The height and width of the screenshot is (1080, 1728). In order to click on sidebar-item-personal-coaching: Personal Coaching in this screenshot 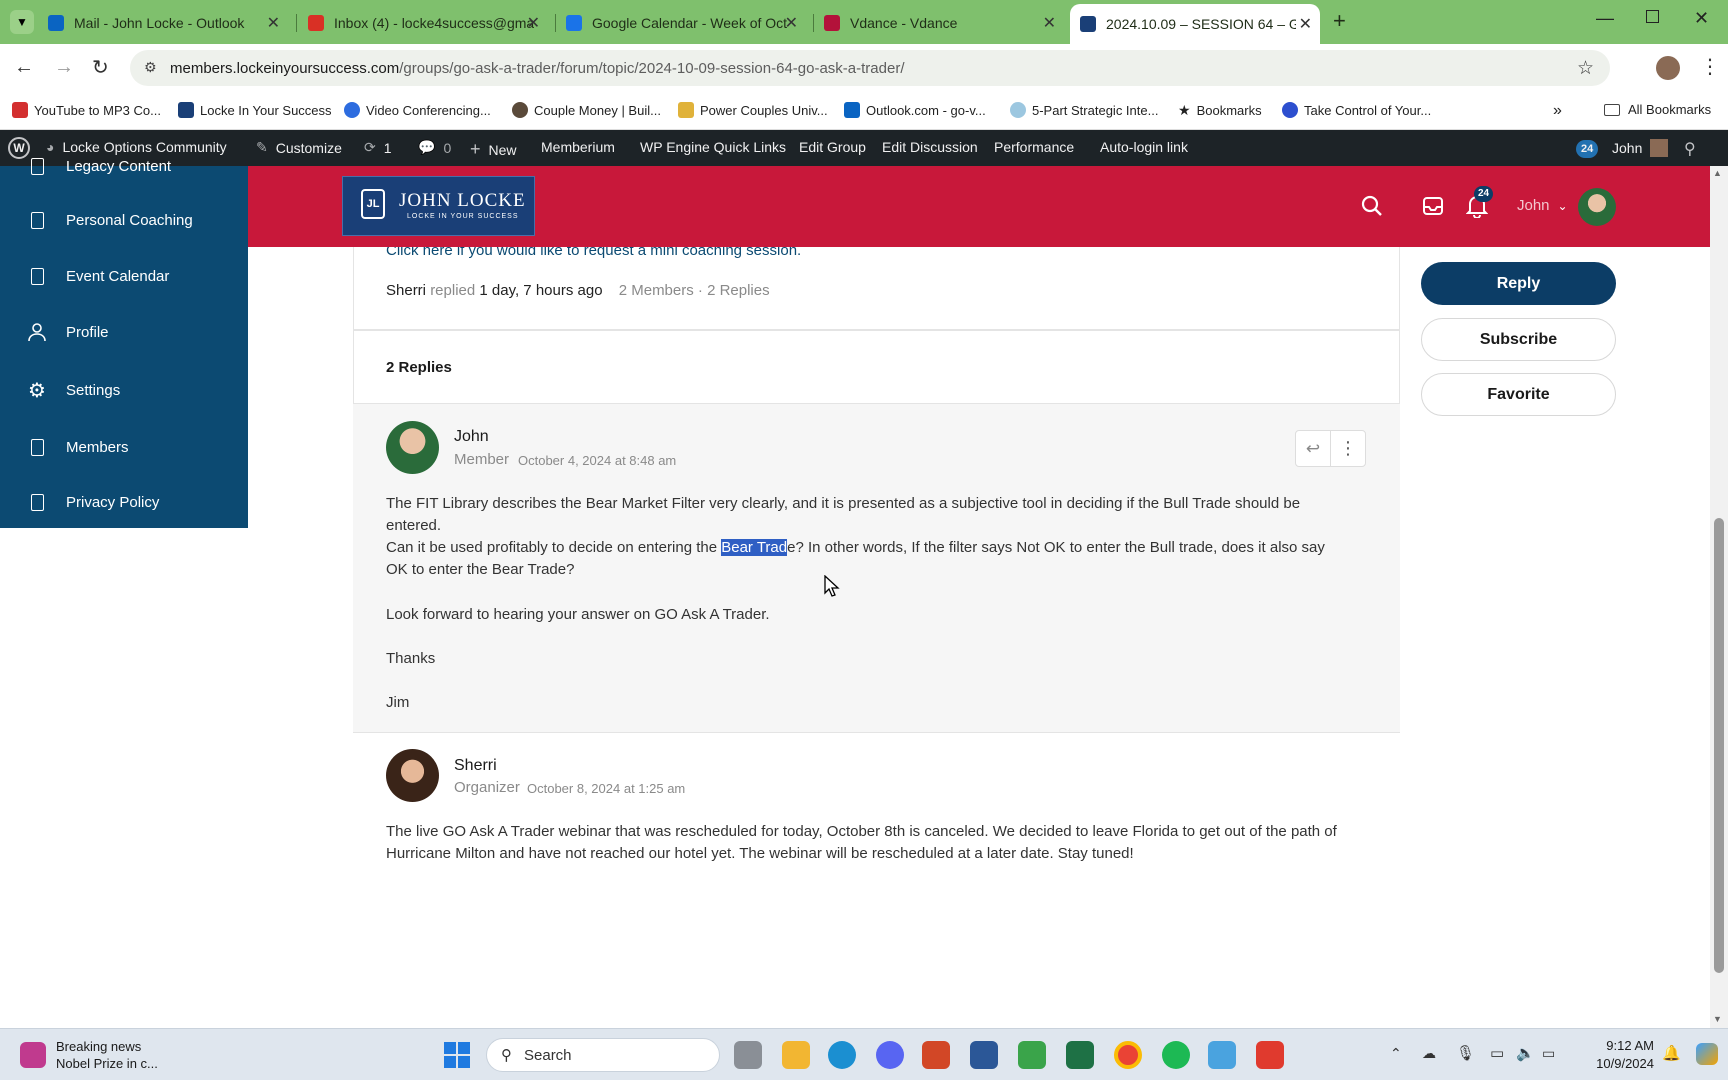, I will do `click(109, 220)`.